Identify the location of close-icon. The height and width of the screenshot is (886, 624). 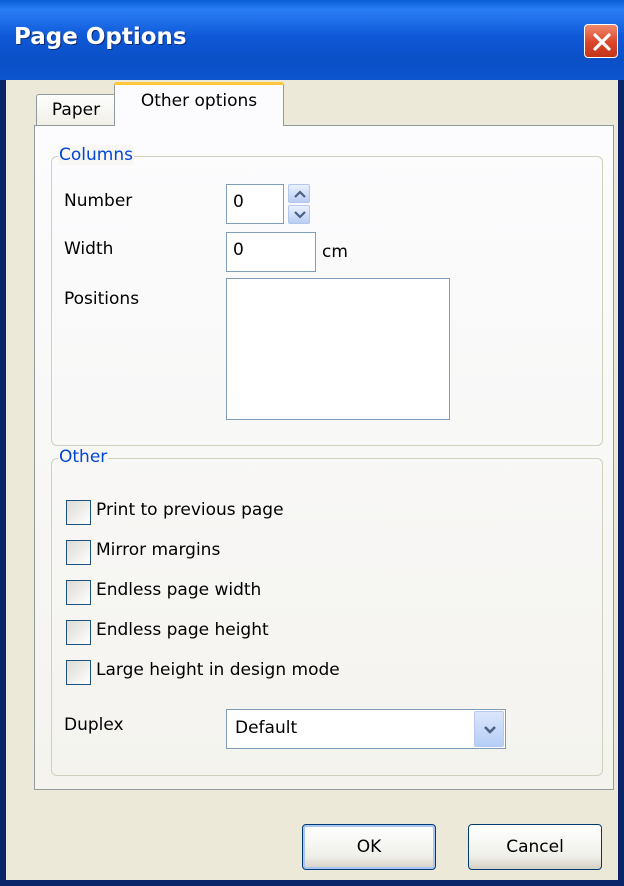
(602, 42).